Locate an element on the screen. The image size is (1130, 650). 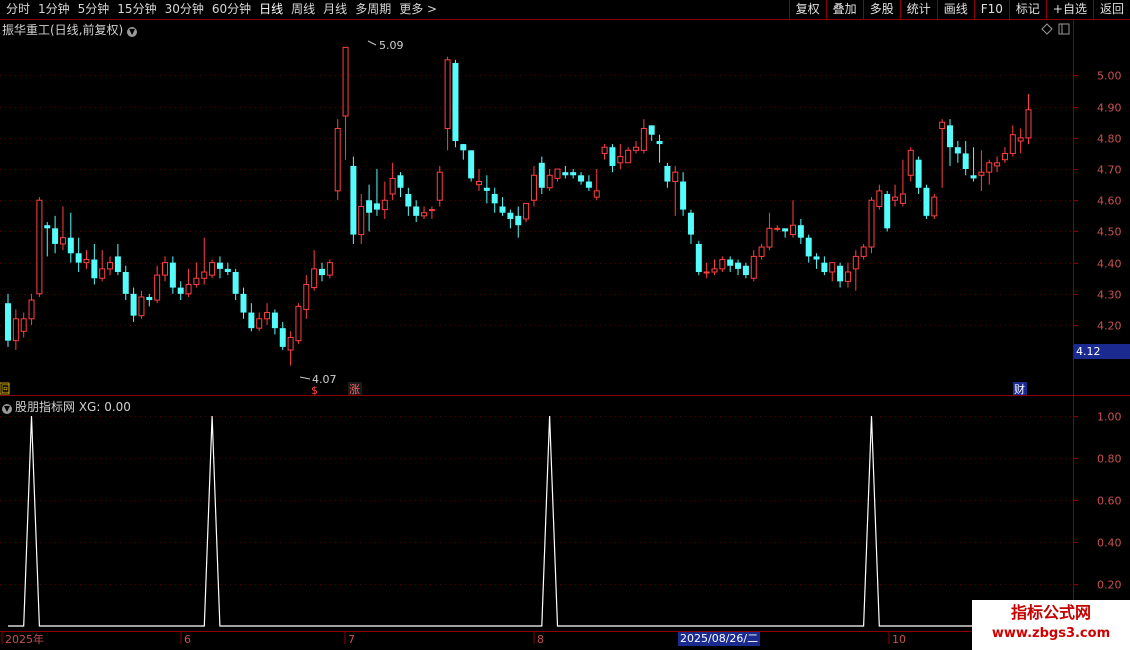
time-label-6: 6 is located at coordinates (187, 639).